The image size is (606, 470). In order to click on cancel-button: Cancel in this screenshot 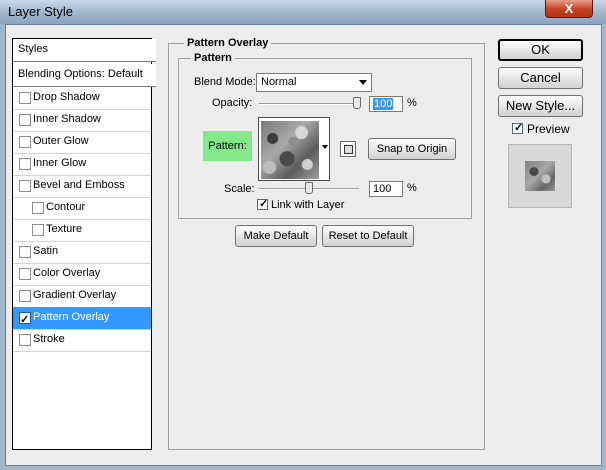, I will do `click(540, 78)`.